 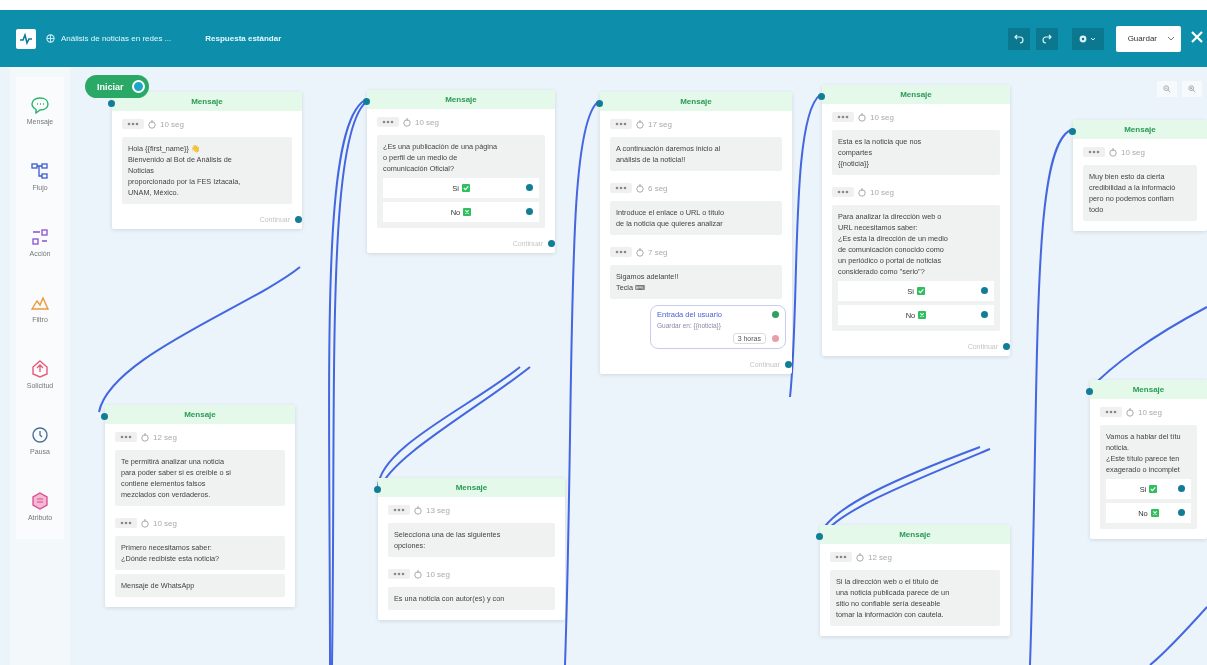 I want to click on undo-icon, so click(x=1018, y=38).